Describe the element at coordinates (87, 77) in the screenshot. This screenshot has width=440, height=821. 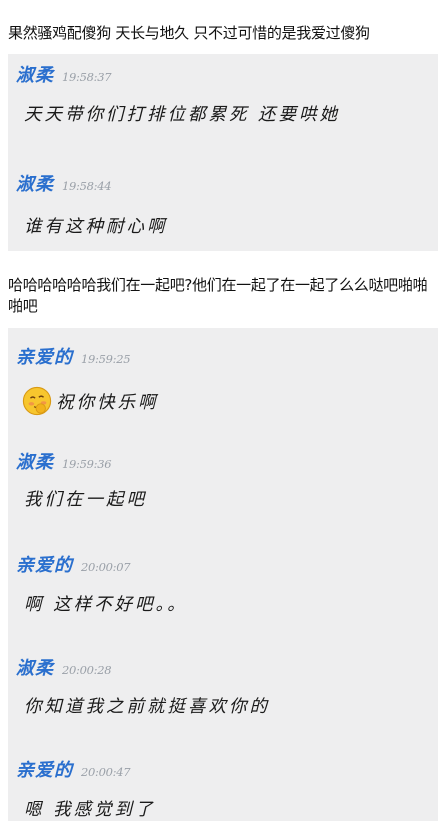
I see `message-timestamp: 19:58:37` at that location.